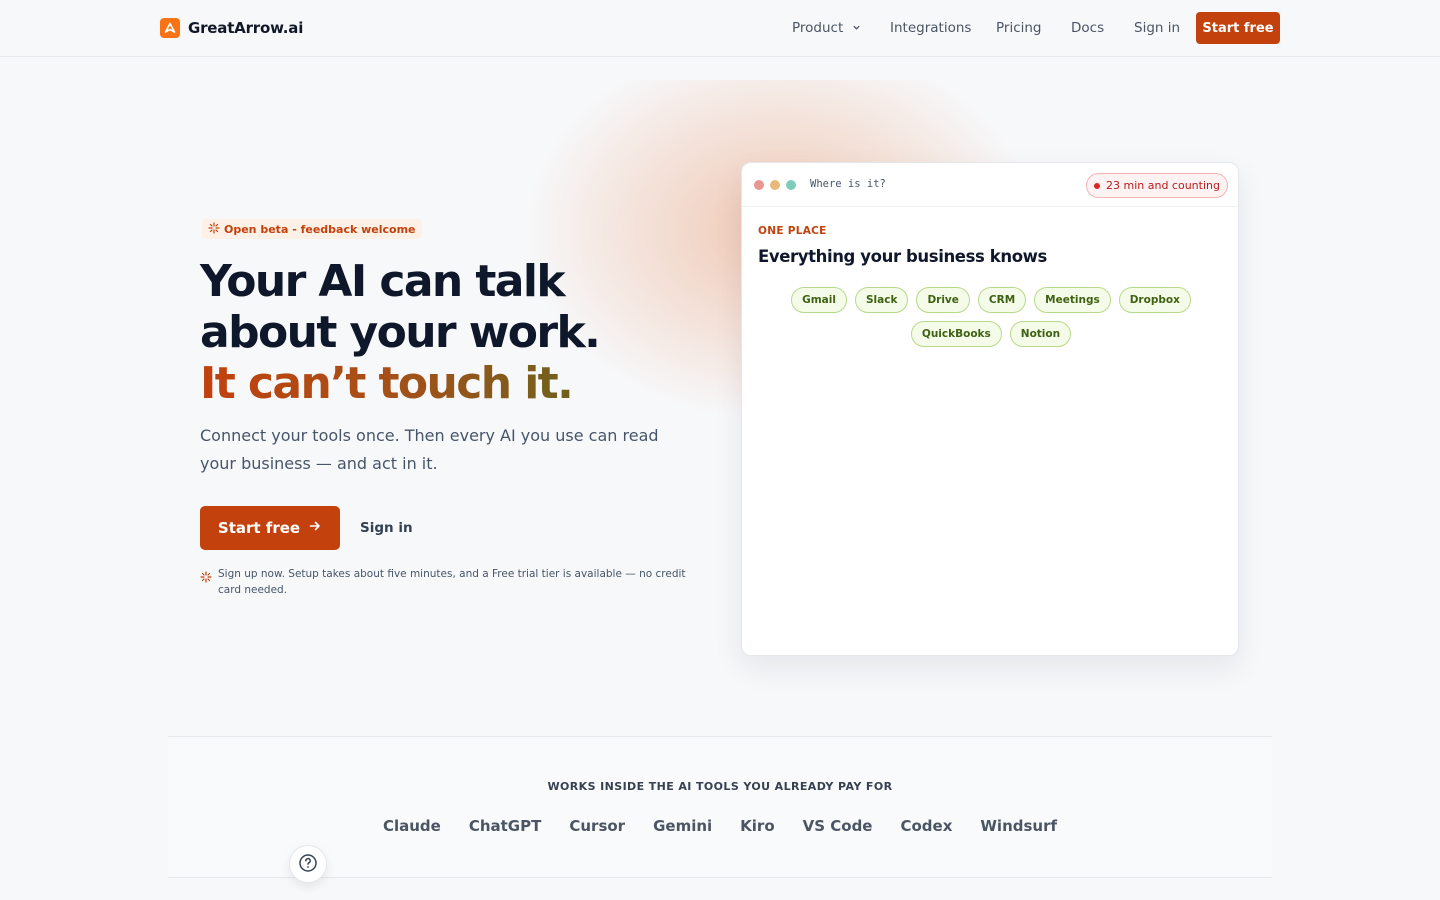 This screenshot has height=900, width=1440. I want to click on chip-dropbox: Dropbox, so click(1154, 300).